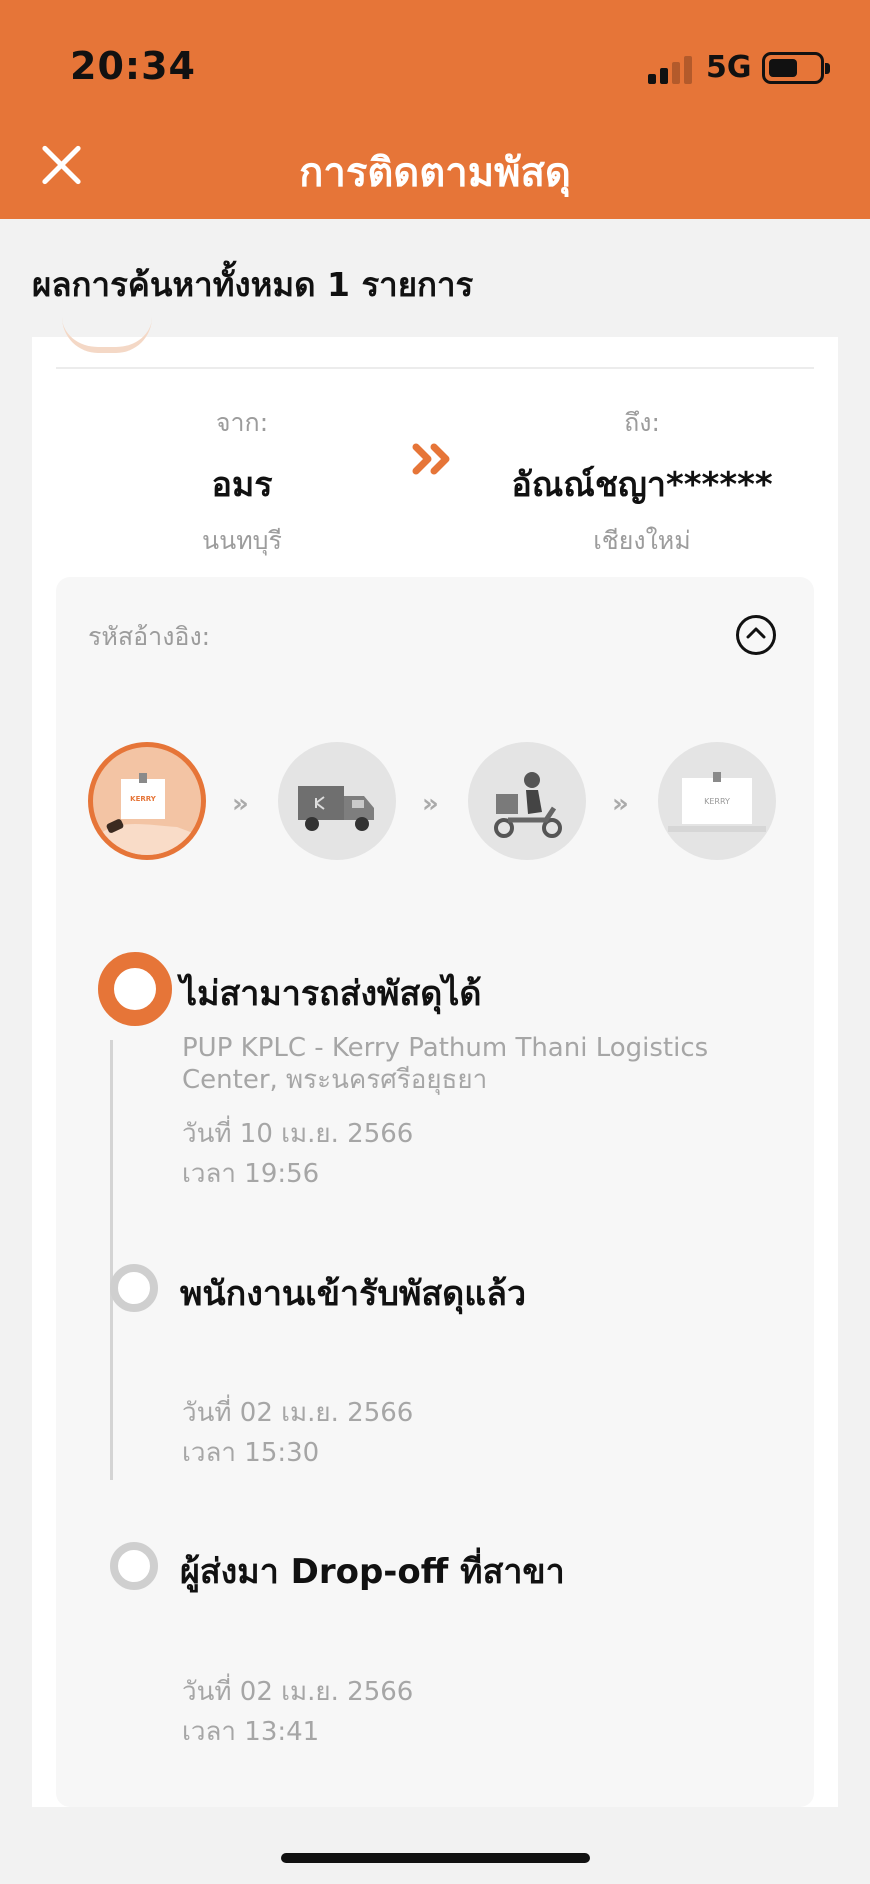 The height and width of the screenshot is (1884, 870). I want to click on results-count: ผลการค้นหาทั้งหมด 1 รายการ, so click(253, 284).